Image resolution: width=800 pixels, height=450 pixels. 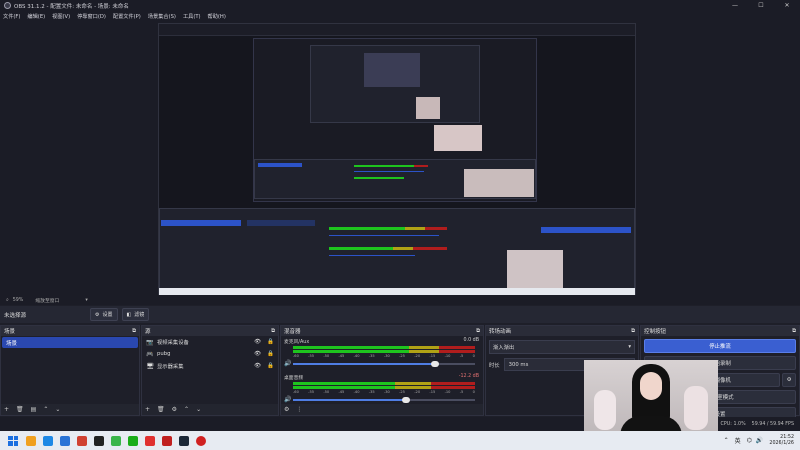 What do you see at coordinates (162, 16) in the screenshot?
I see `menu-scene-collection: 场景集合(S)` at bounding box center [162, 16].